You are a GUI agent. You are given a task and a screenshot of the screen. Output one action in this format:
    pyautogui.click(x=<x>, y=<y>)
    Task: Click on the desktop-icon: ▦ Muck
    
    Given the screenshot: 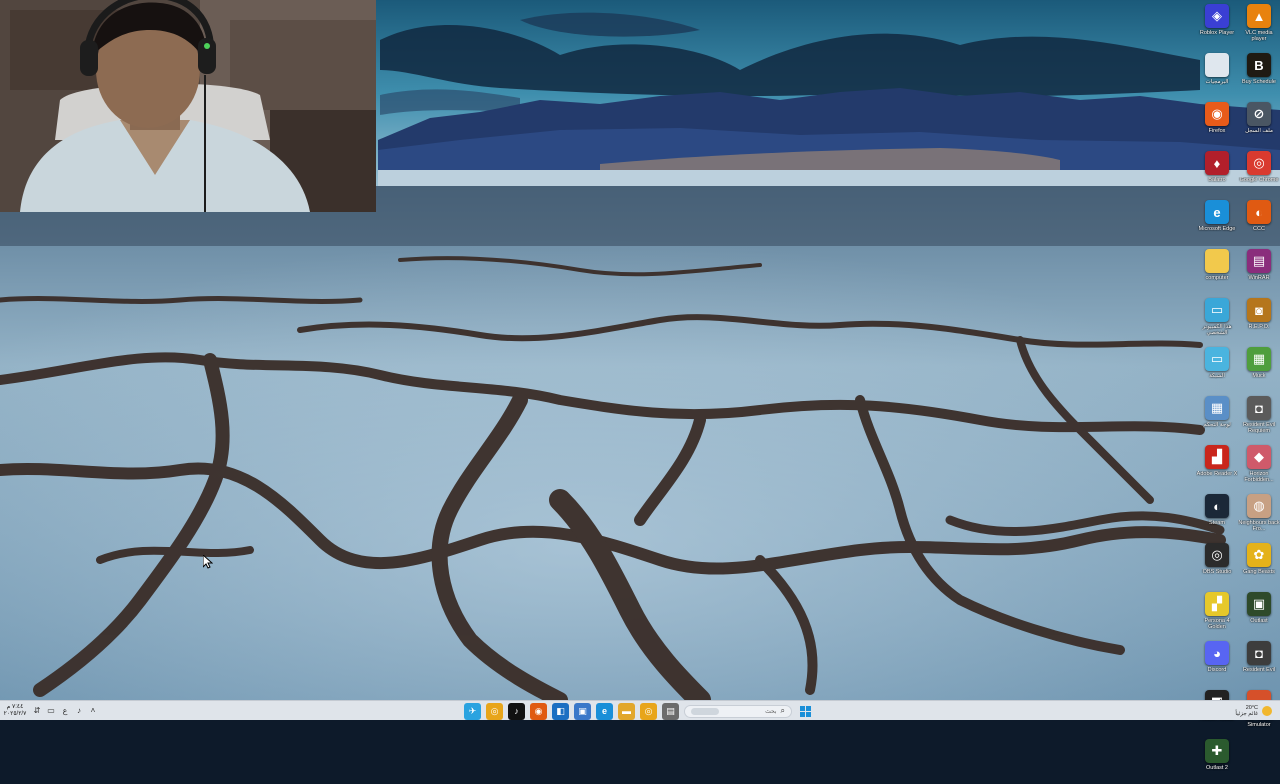 What is the action you would take?
    pyautogui.click(x=1259, y=367)
    